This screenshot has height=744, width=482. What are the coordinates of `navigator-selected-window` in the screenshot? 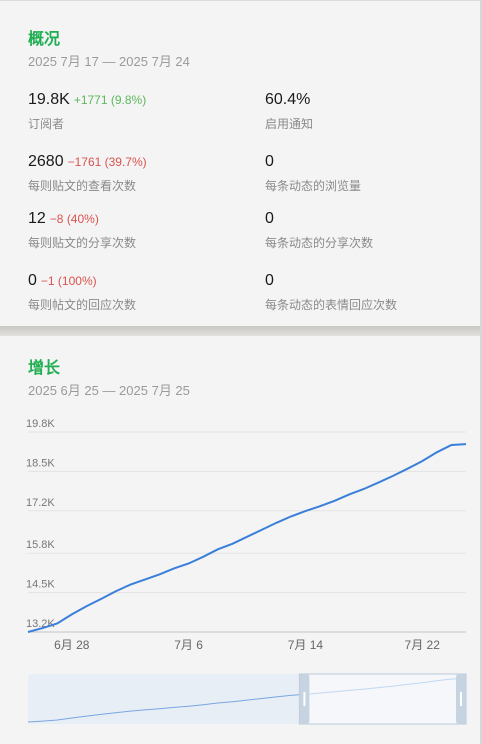 It's located at (382, 699).